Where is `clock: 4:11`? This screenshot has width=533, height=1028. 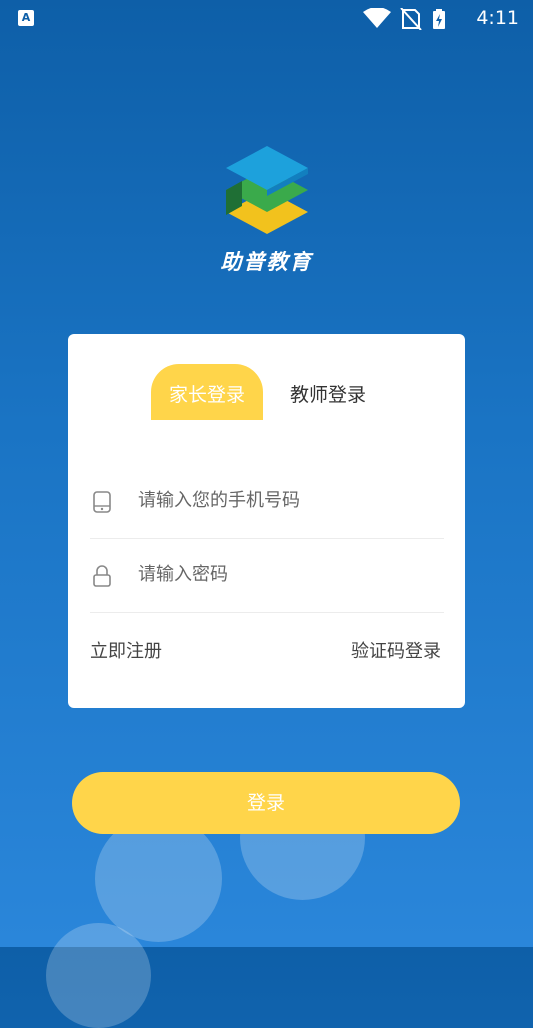 clock: 4:11 is located at coordinates (497, 18).